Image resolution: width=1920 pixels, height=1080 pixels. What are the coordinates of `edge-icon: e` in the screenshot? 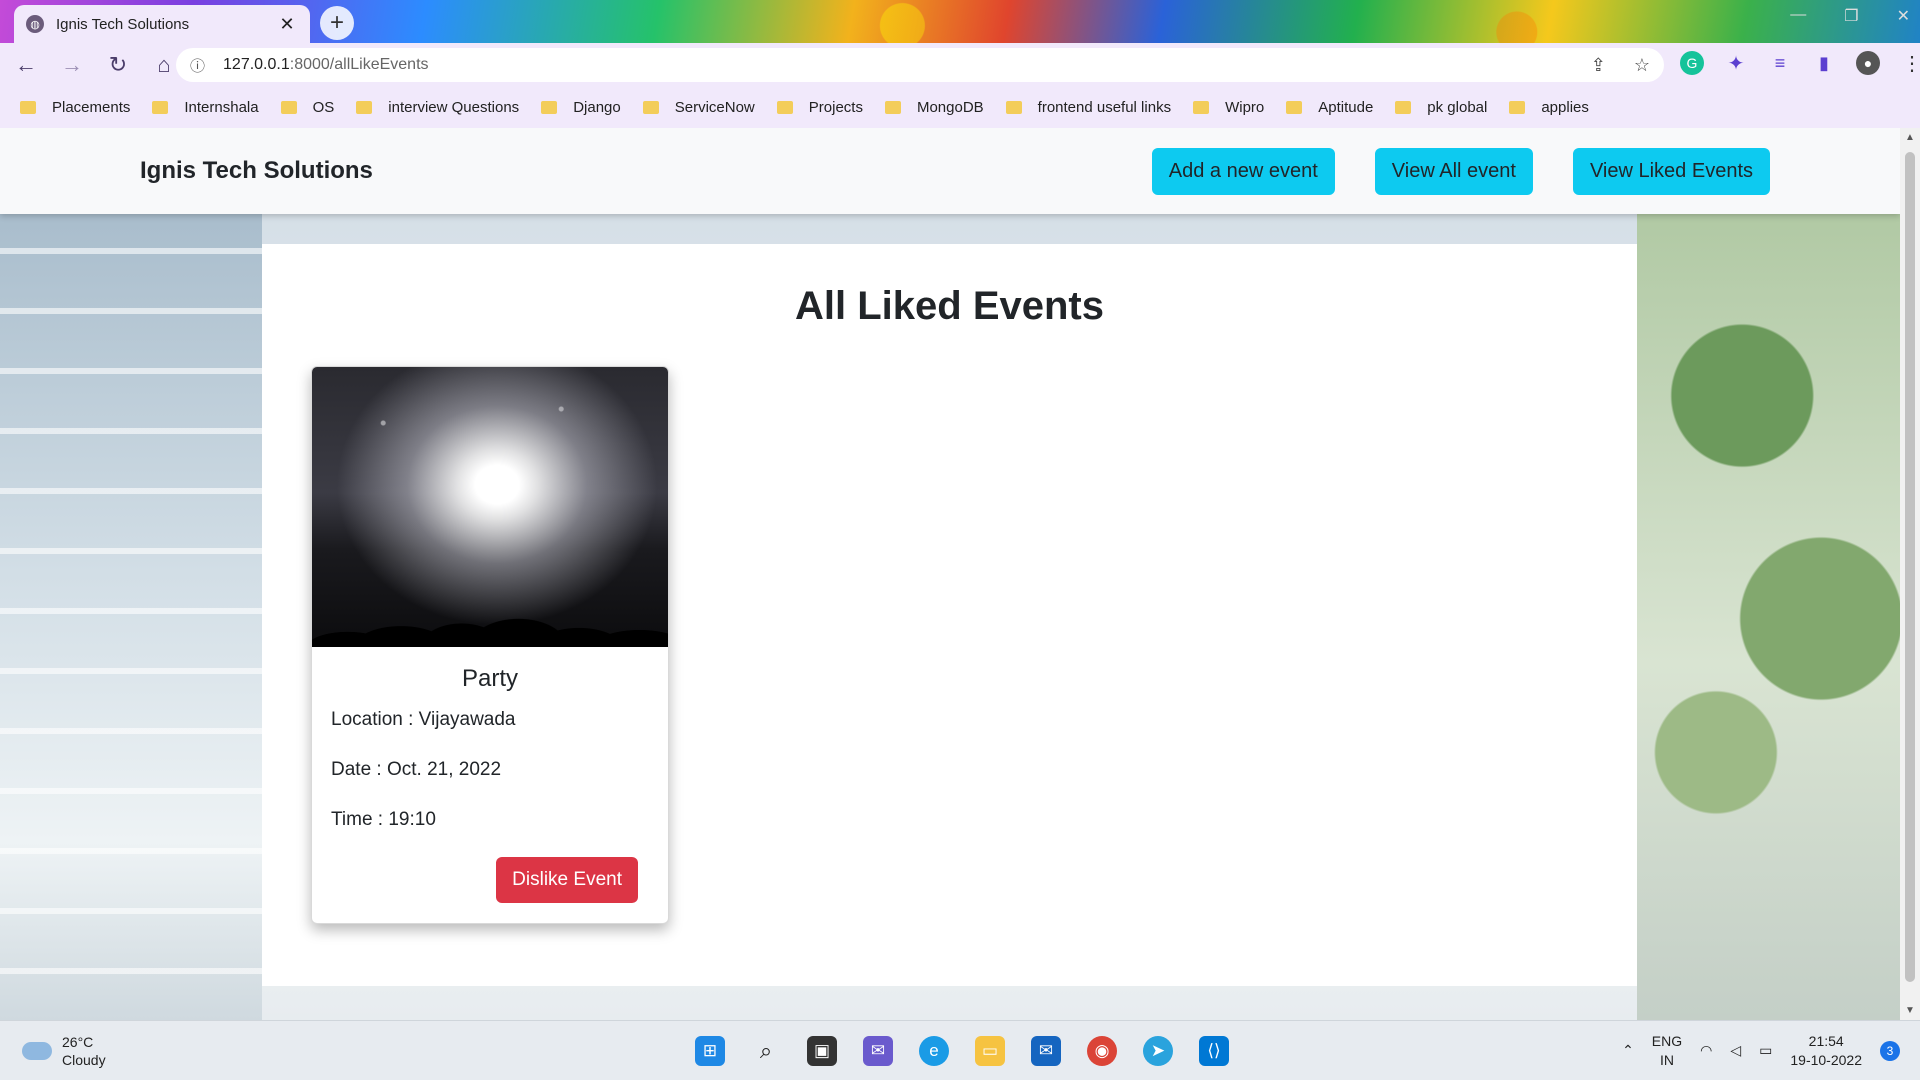 It's located at (934, 1050).